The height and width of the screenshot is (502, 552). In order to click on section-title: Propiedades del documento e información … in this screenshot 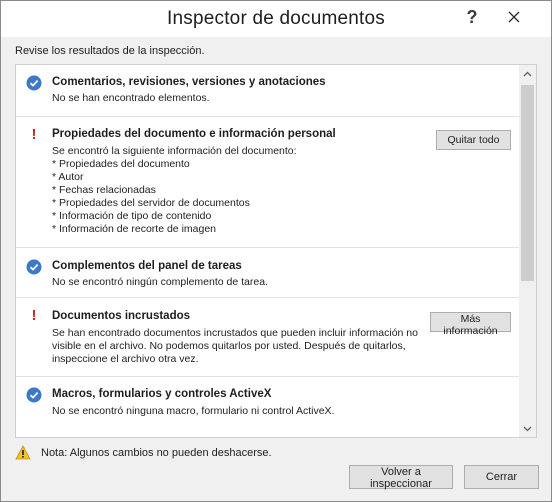, I will do `click(194, 134)`.